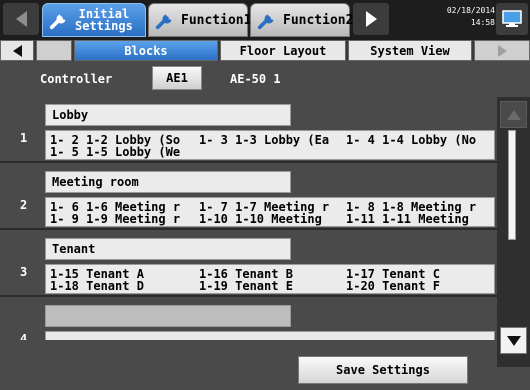 The height and width of the screenshot is (390, 530). I want to click on date-label: 02/18/2014, so click(470, 10).